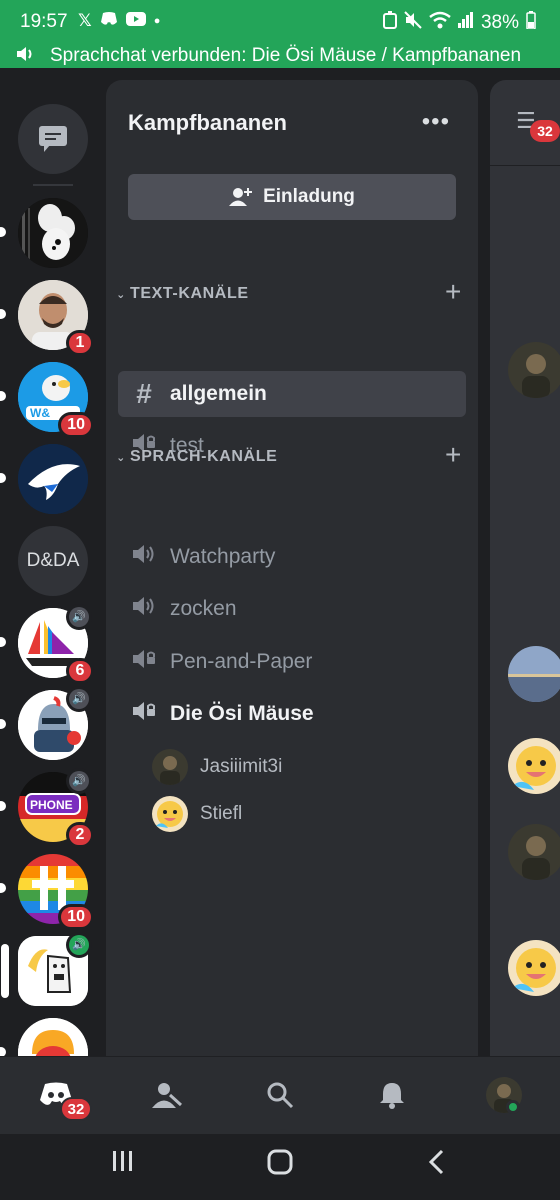 Image resolution: width=560 pixels, height=1200 pixels. I want to click on rail-separator, so click(53, 185).